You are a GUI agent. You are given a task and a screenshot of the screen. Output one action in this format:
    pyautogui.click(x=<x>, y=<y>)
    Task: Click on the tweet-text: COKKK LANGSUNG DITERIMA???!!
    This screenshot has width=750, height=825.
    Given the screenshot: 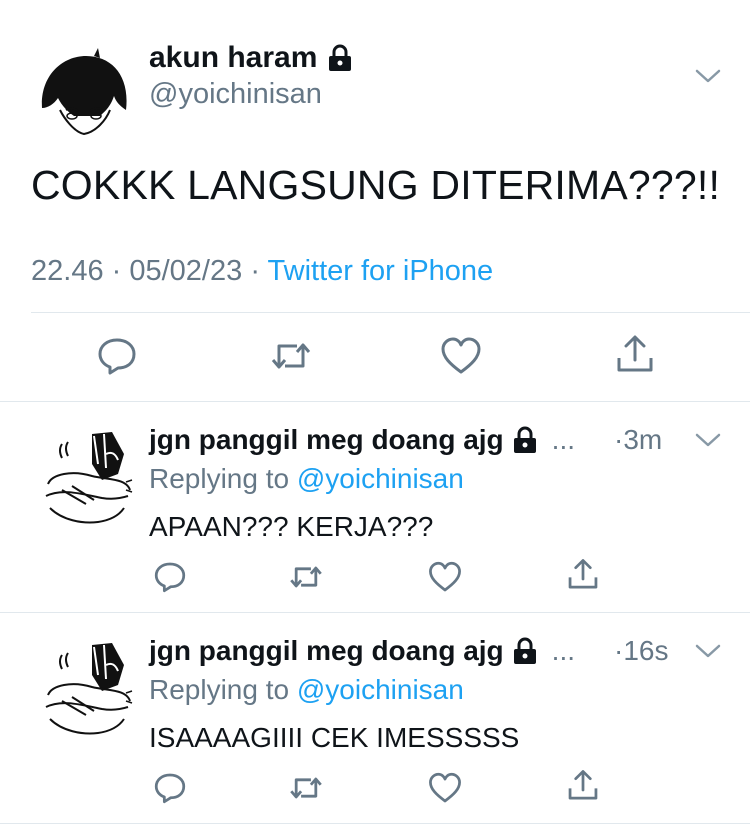 What is the action you would take?
    pyautogui.click(x=376, y=185)
    